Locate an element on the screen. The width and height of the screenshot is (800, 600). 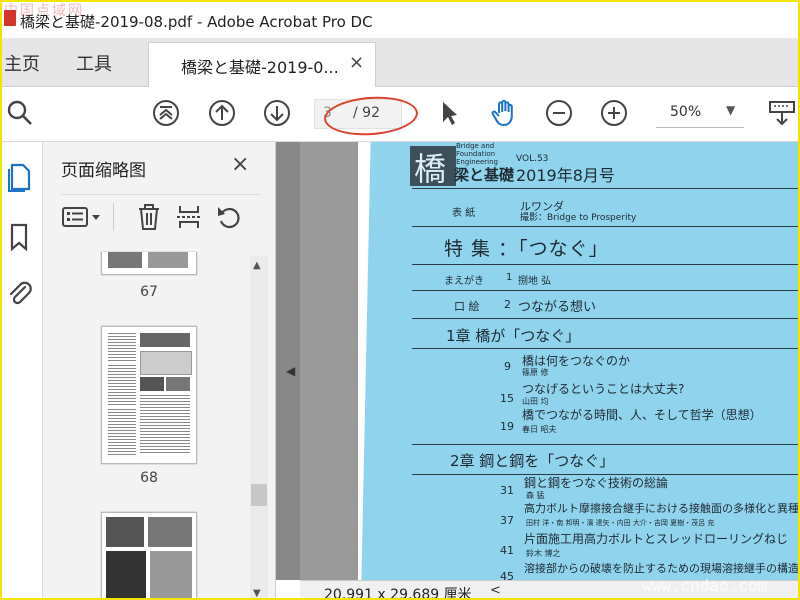
watermark-bottom: www.cndao.com is located at coordinates (705, 585).